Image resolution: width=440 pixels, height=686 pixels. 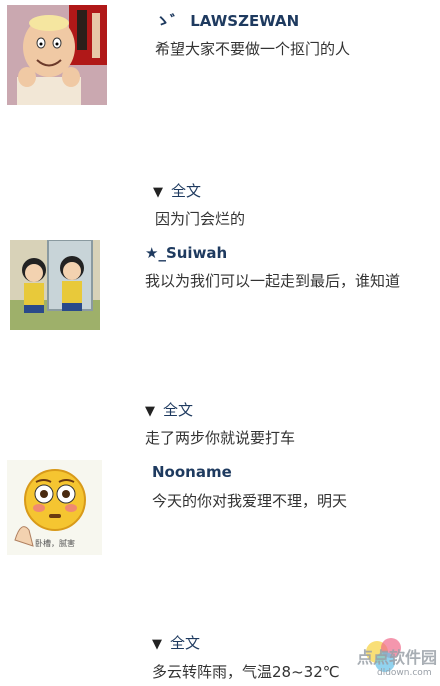 What do you see at coordinates (273, 281) in the screenshot?
I see `post-message: 我以为我们可以一起走到最后，谁知道` at bounding box center [273, 281].